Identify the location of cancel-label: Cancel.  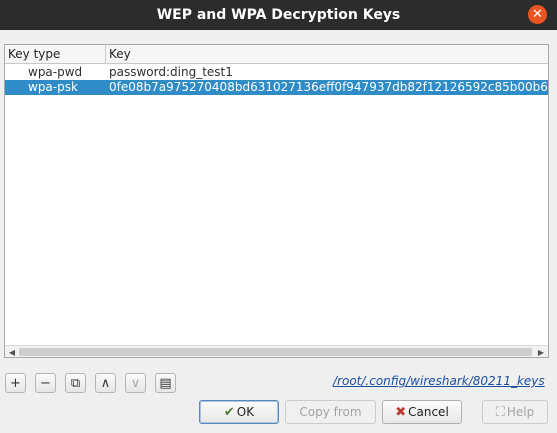
(428, 412).